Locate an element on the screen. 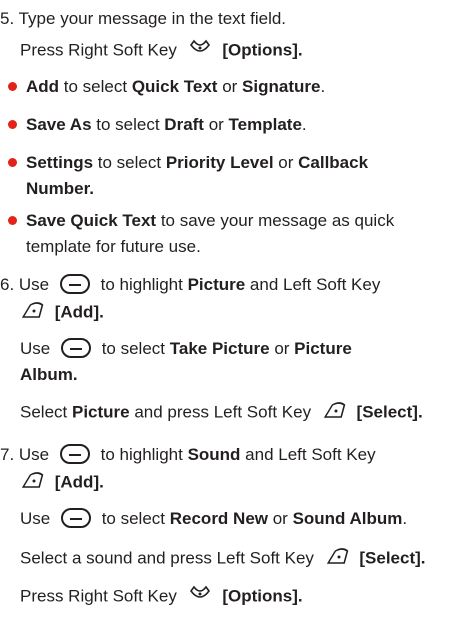 Image resolution: width=450 pixels, height=620 pixels. step-term: Sound Album is located at coordinates (347, 518).